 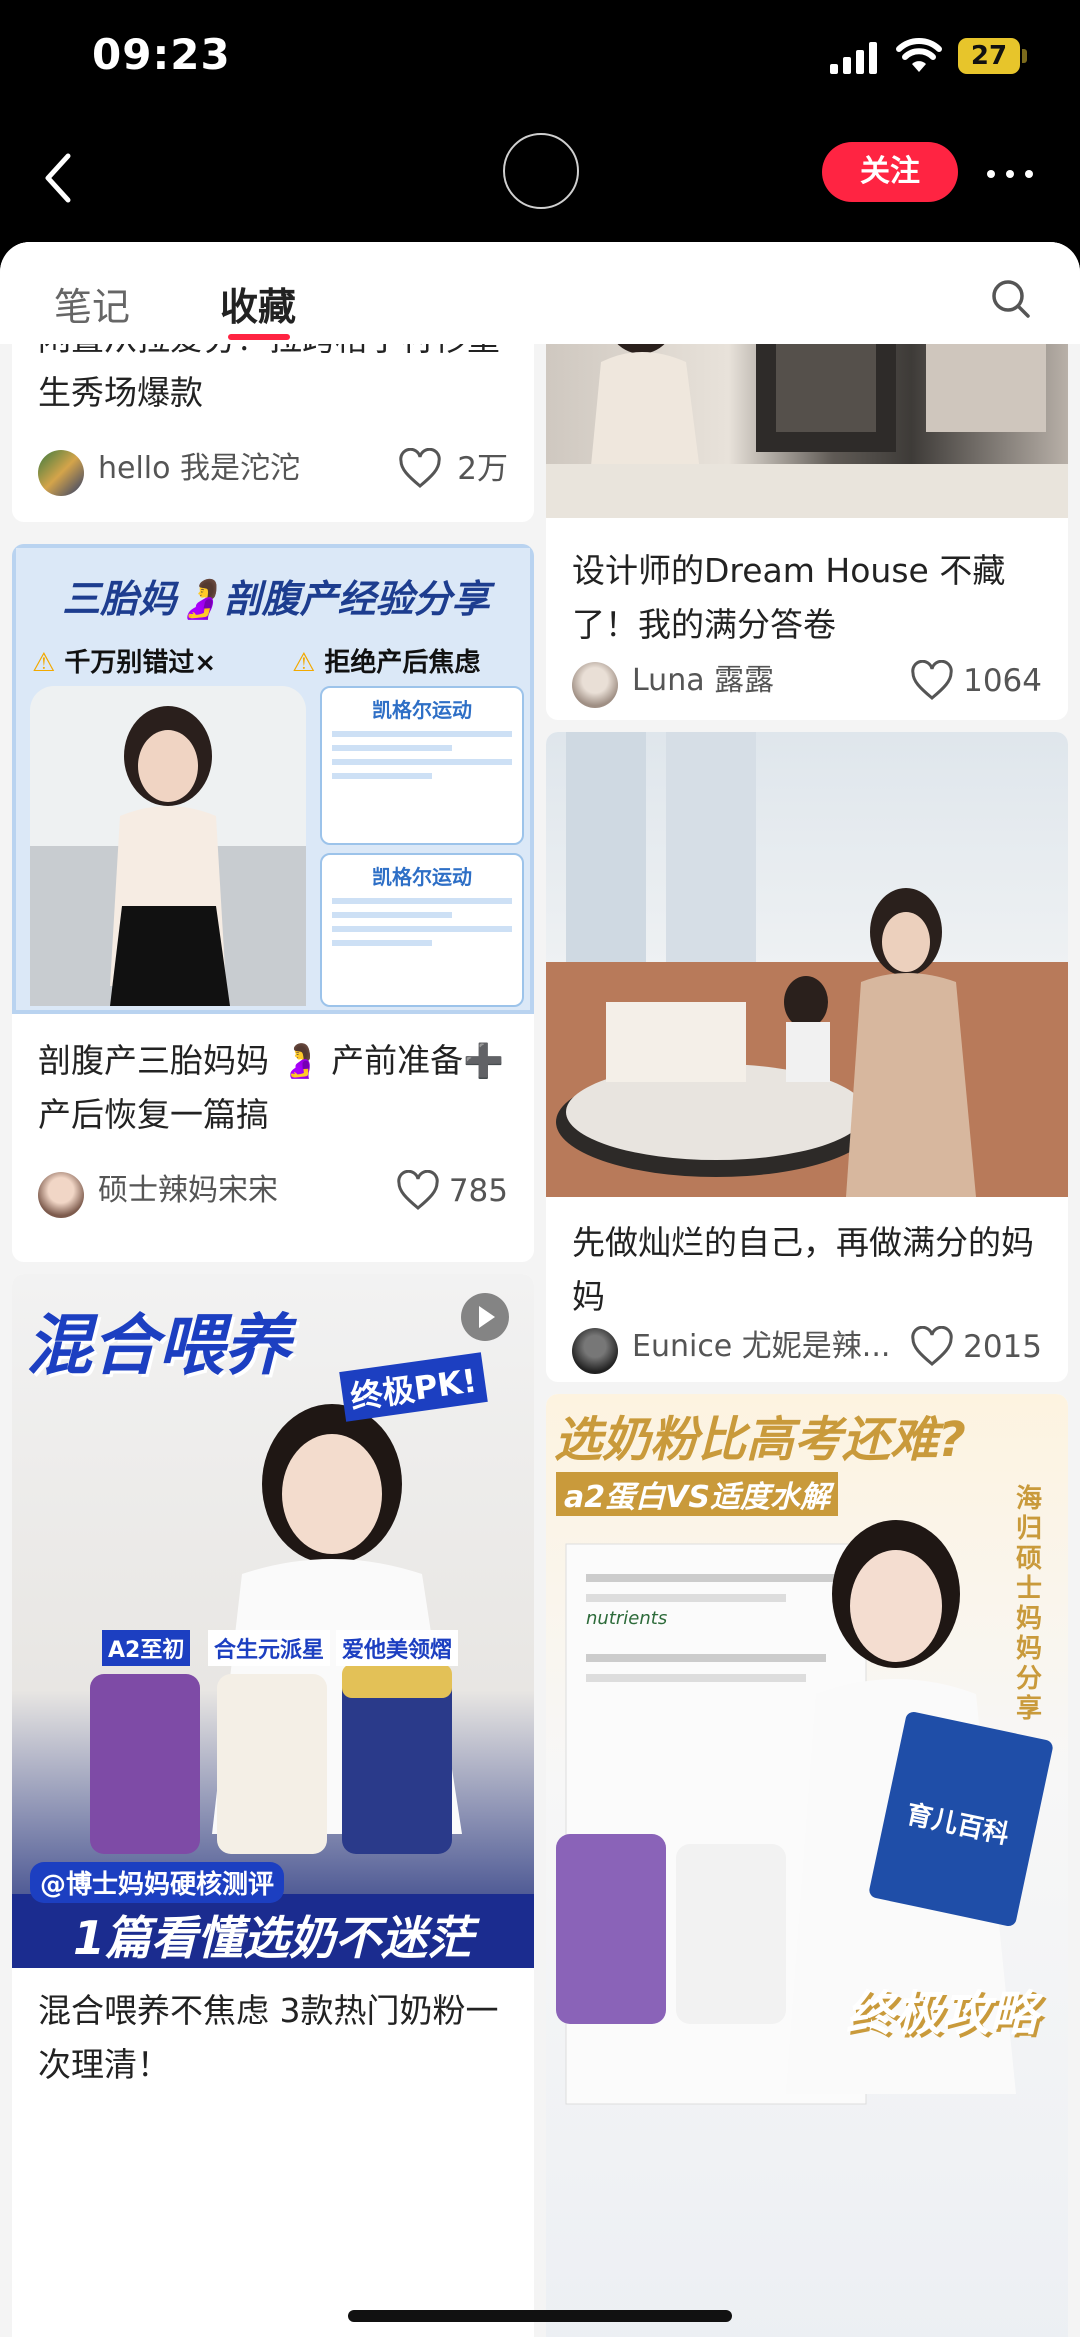 I want to click on card-footer: Luna 露露 1064, so click(x=807, y=681).